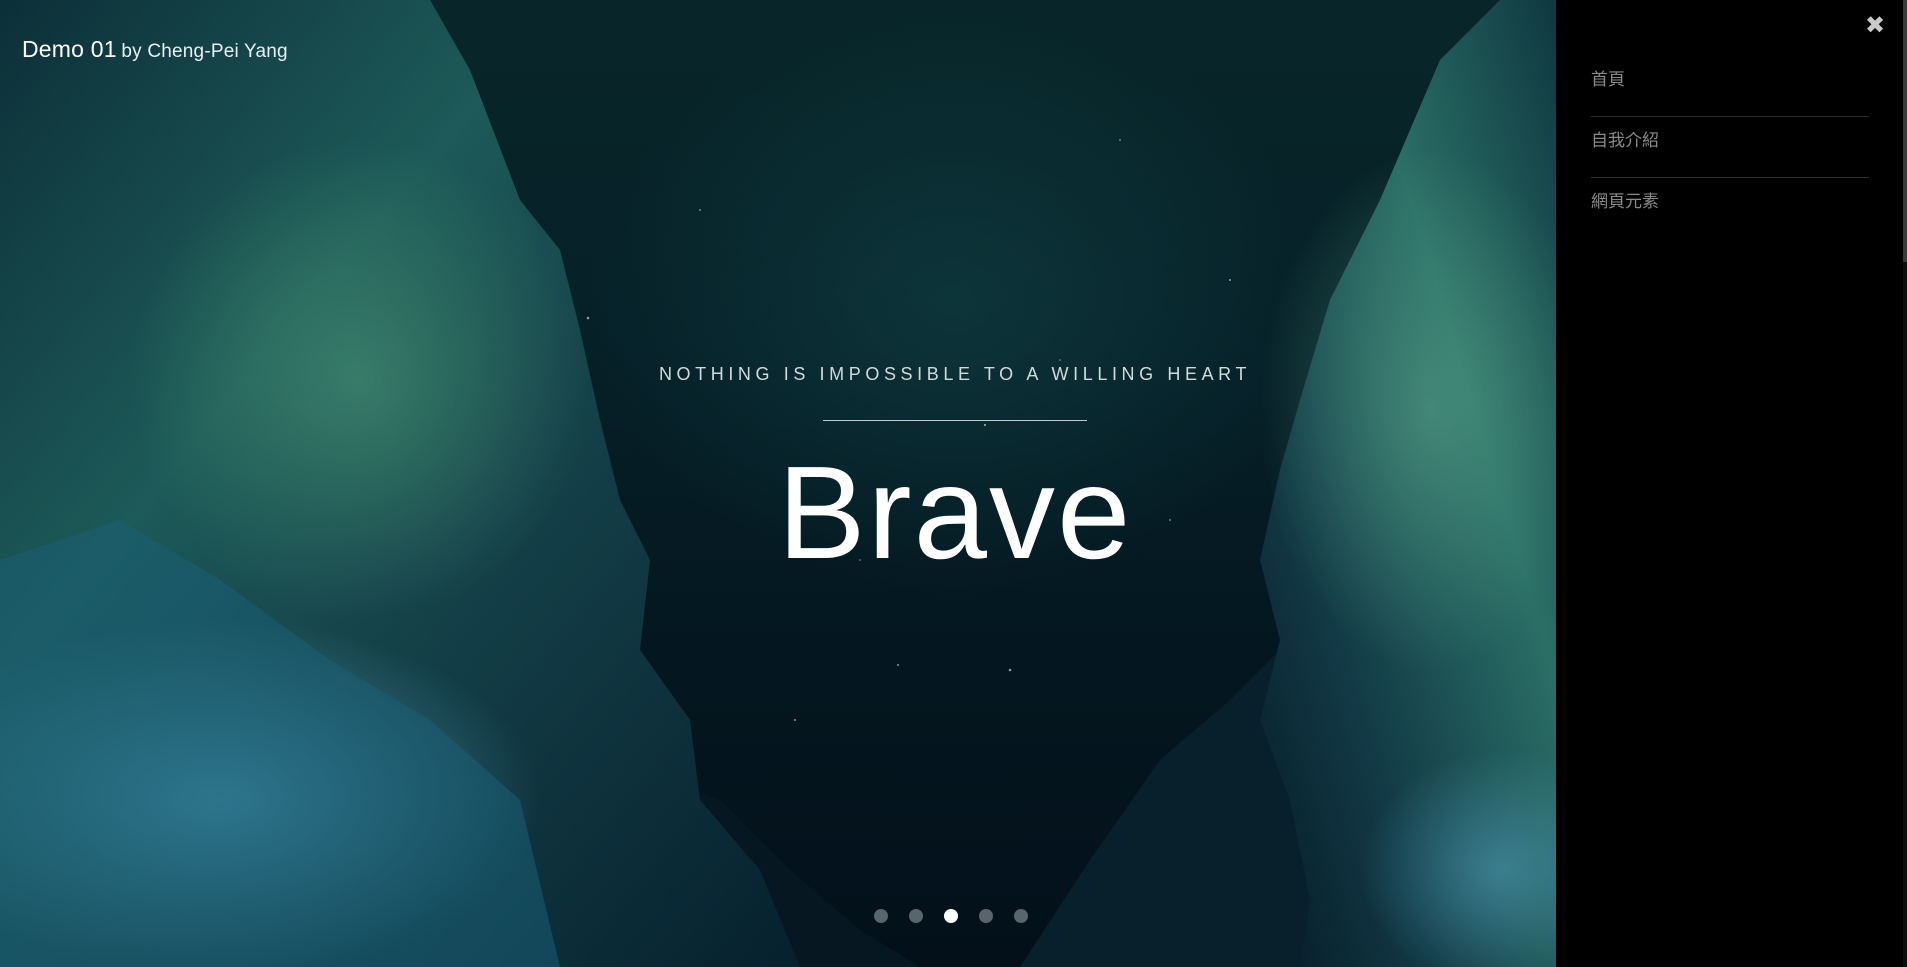 This screenshot has height=967, width=1907. Describe the element at coordinates (955, 420) in the screenshot. I see `hero-divider` at that location.